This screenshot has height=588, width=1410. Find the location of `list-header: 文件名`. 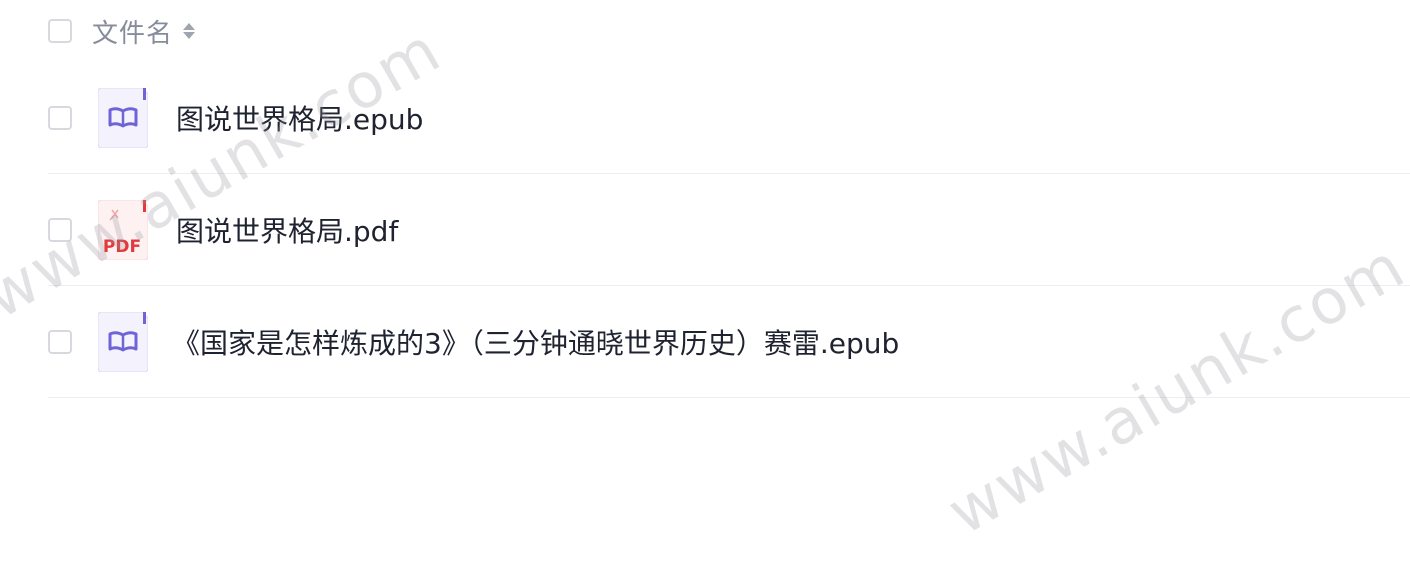

list-header: 文件名 is located at coordinates (729, 31).